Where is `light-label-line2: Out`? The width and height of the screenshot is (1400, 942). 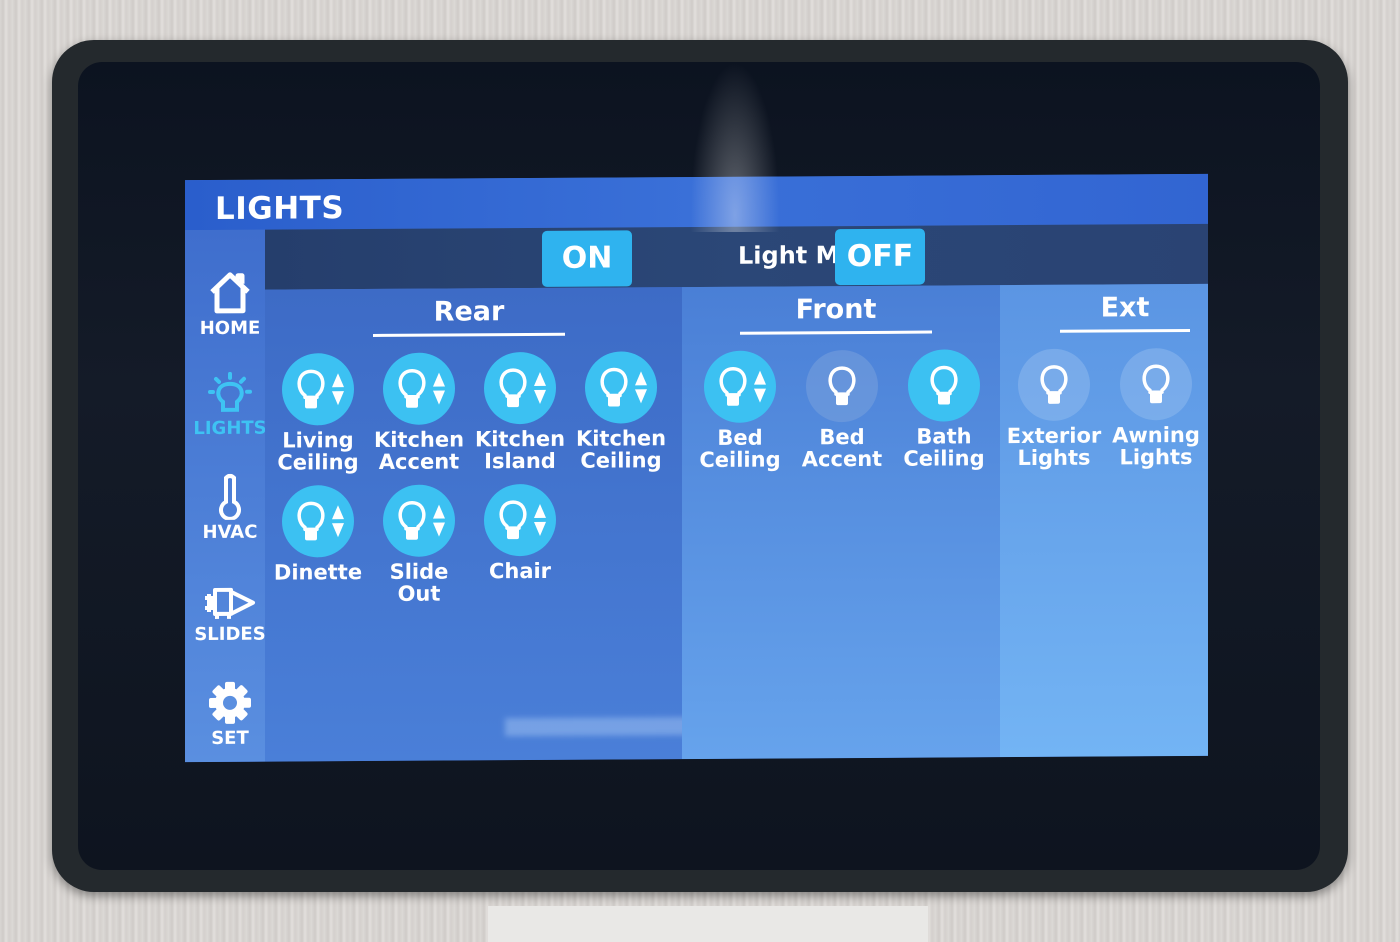 light-label-line2: Out is located at coordinates (419, 593).